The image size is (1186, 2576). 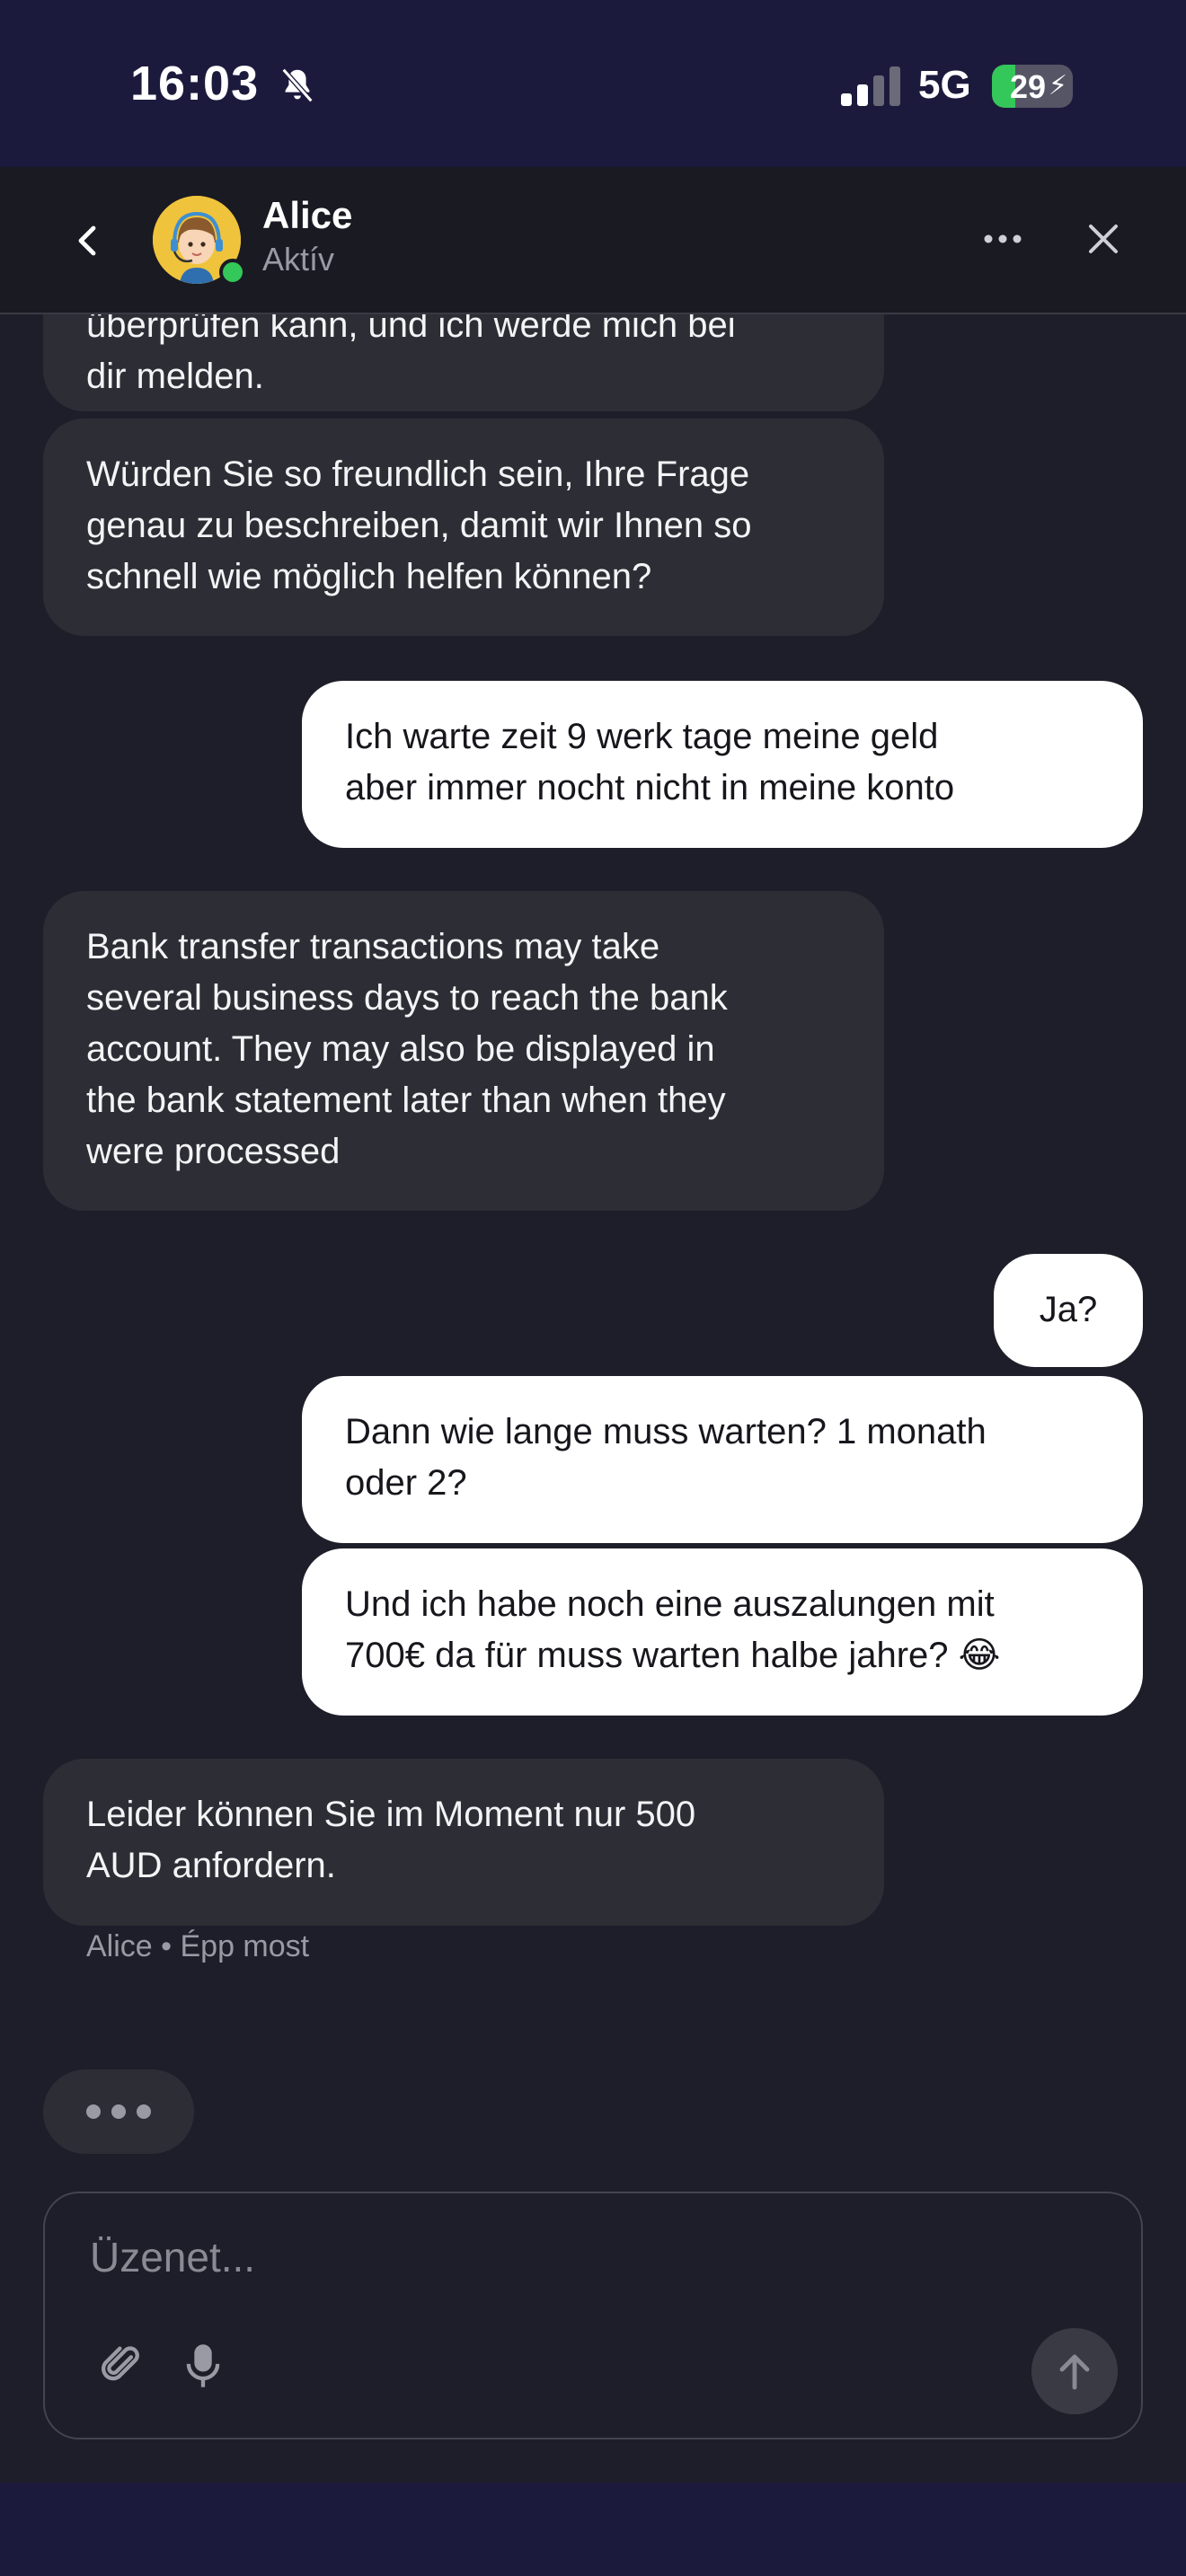 What do you see at coordinates (307, 215) in the screenshot?
I see `agent-name: Alice` at bounding box center [307, 215].